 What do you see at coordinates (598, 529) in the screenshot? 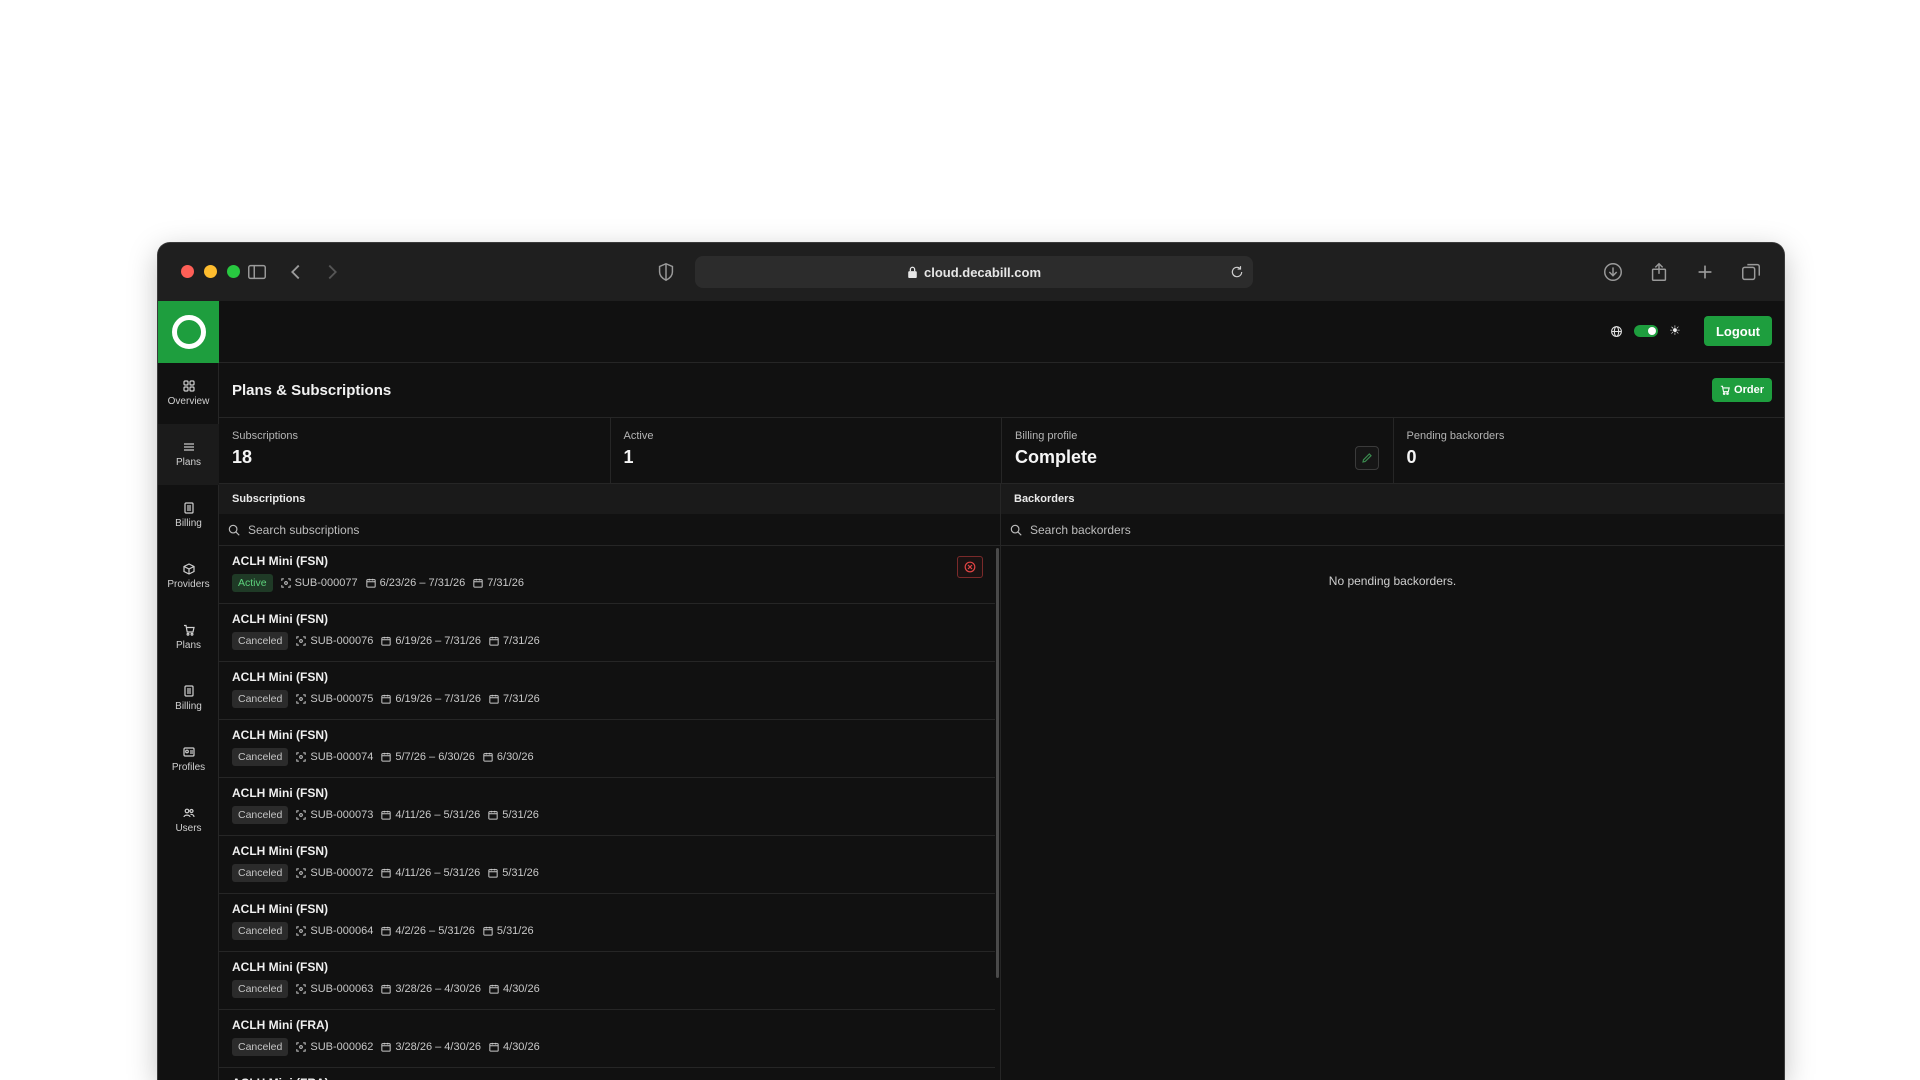
I see `search-subscriptions-input` at bounding box center [598, 529].